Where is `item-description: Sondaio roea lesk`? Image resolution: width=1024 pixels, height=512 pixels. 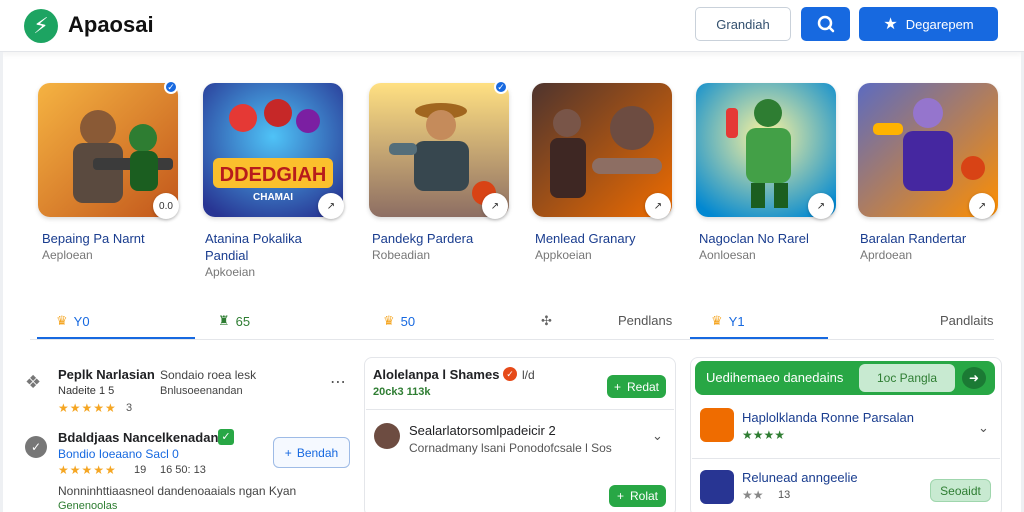
item-description: Sondaio roea lesk is located at coordinates (208, 375).